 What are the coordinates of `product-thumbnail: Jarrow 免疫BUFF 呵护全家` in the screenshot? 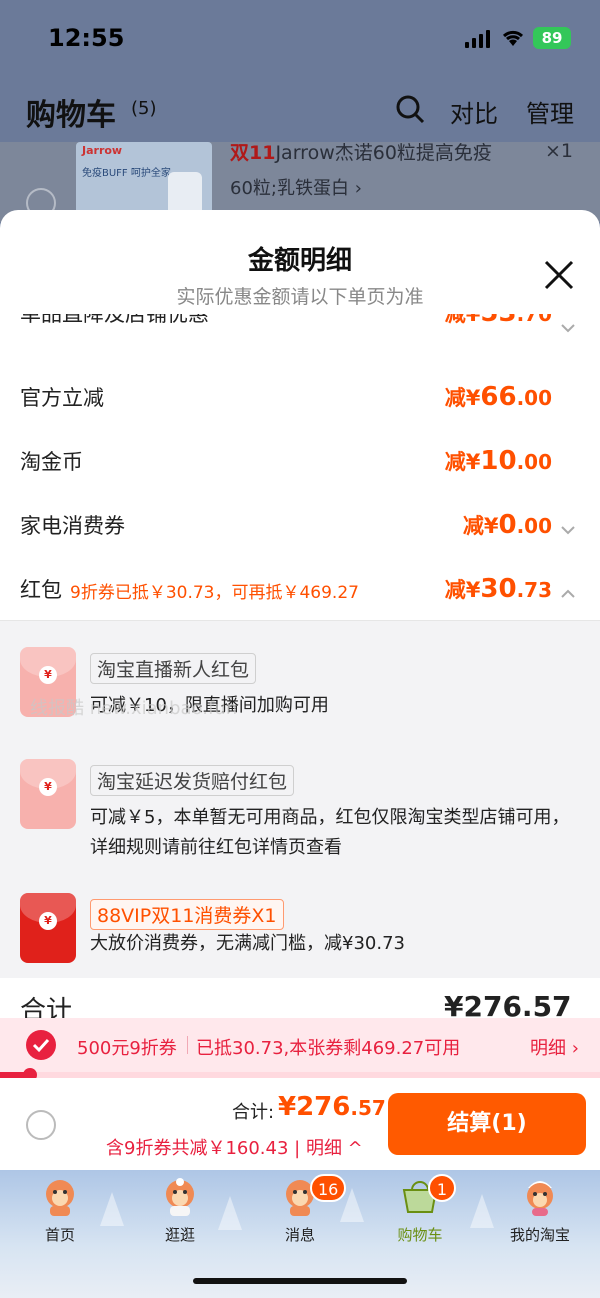 It's located at (144, 179).